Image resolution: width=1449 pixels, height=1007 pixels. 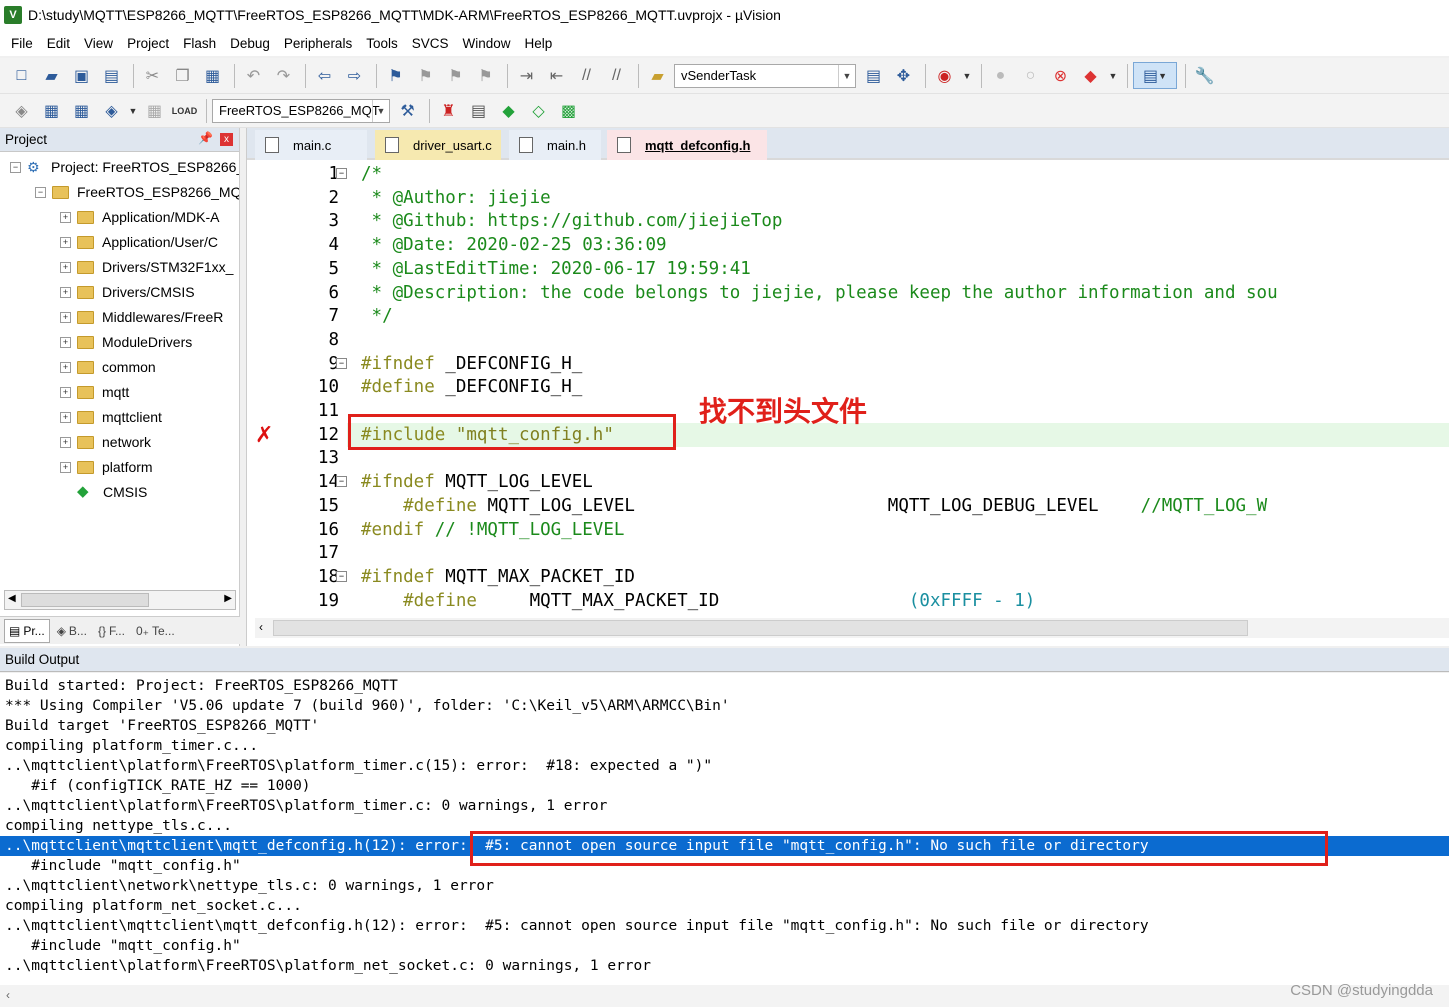 I want to click on clear-bookmarks-icon: ⚑, so click(x=485, y=75).